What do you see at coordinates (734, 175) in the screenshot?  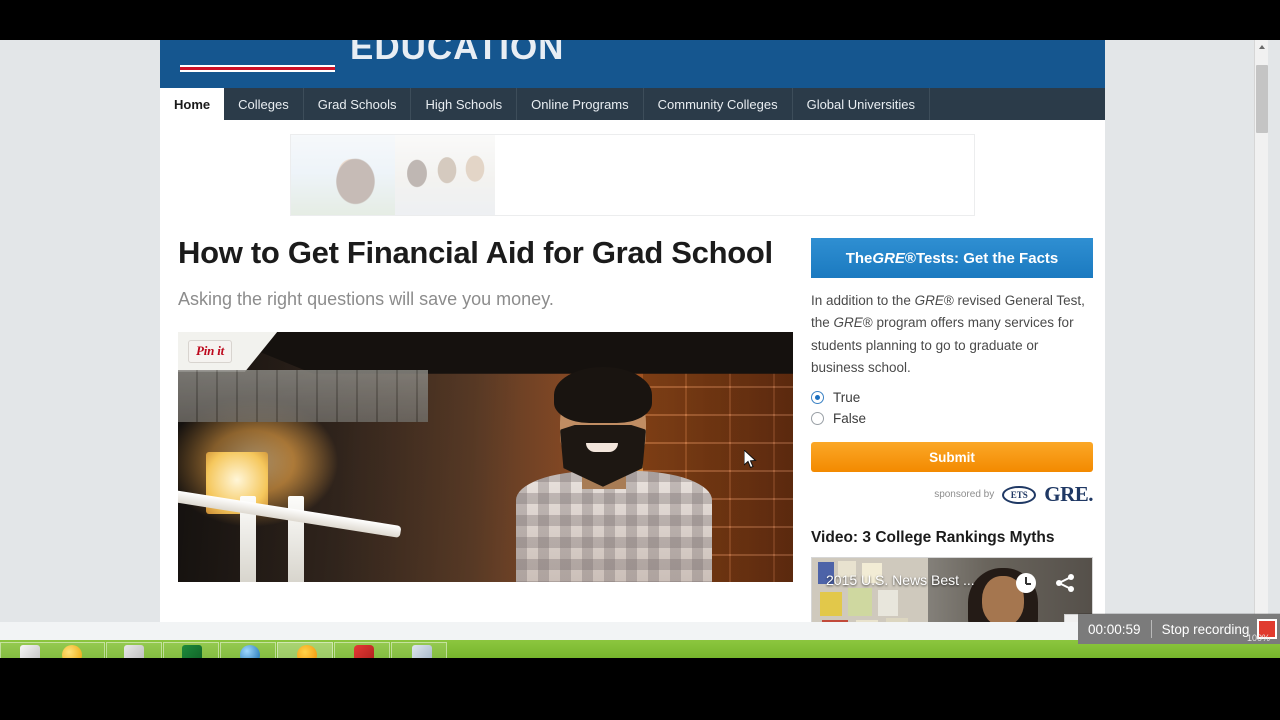 I see `ad-banner-body` at bounding box center [734, 175].